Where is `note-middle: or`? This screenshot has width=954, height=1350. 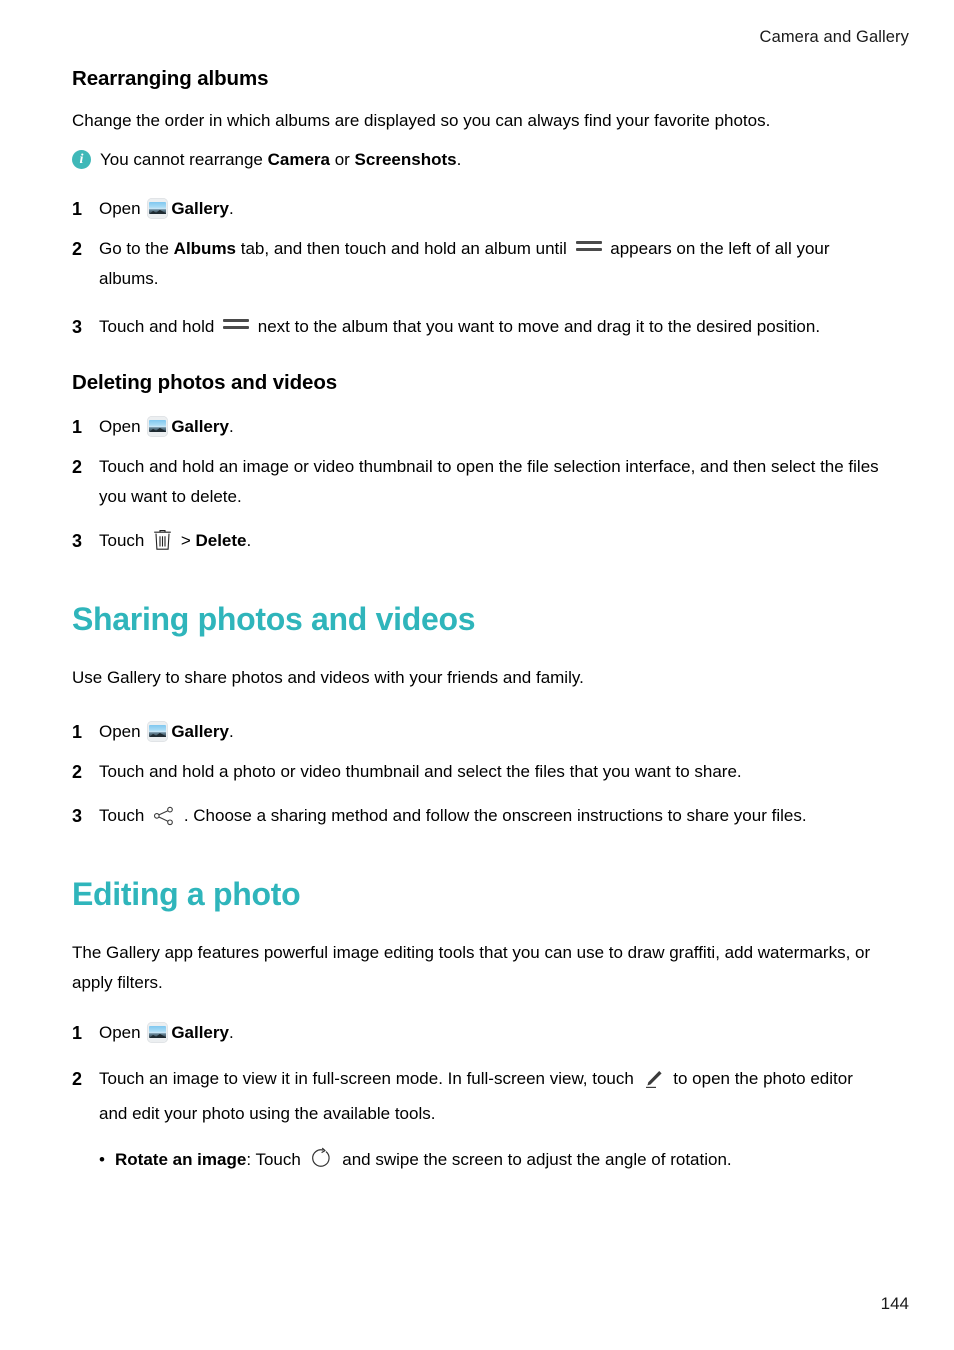
note-middle: or is located at coordinates (342, 159).